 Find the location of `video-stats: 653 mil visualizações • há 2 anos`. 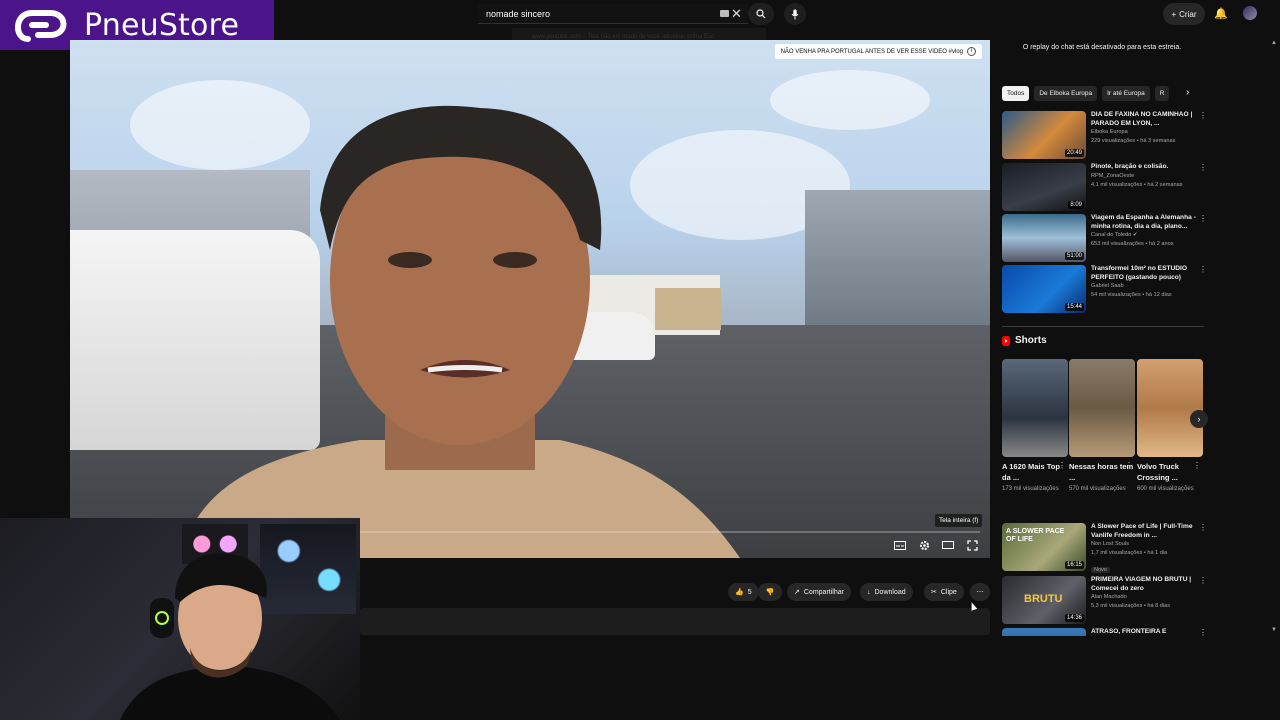

video-stats: 653 mil visualizações • há 2 anos is located at coordinates (1132, 244).